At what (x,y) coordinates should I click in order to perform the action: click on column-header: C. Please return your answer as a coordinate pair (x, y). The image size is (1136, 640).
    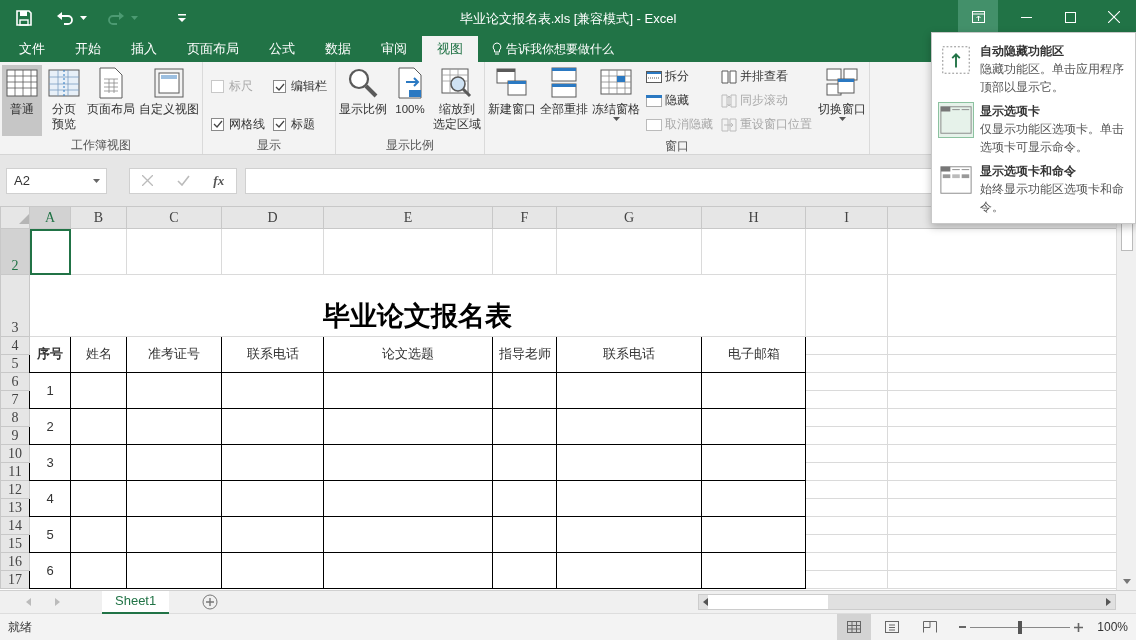
    Looking at the image, I should click on (174, 217).